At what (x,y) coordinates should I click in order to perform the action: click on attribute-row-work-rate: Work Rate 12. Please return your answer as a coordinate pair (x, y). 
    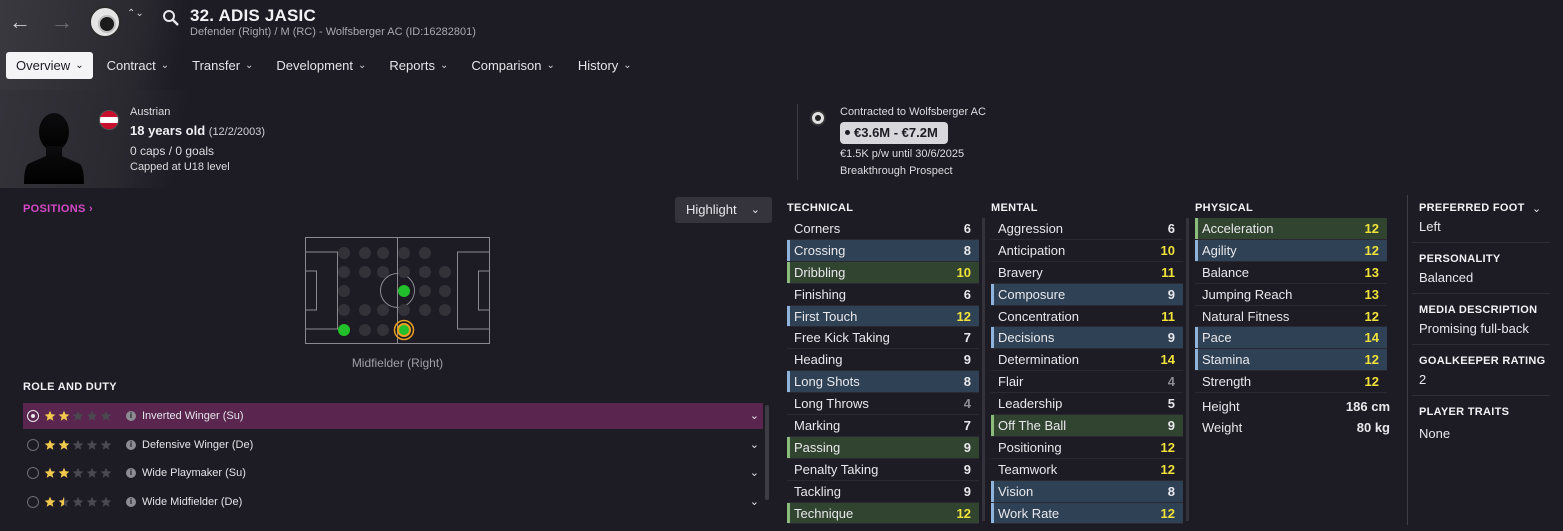
    Looking at the image, I should click on (1087, 513).